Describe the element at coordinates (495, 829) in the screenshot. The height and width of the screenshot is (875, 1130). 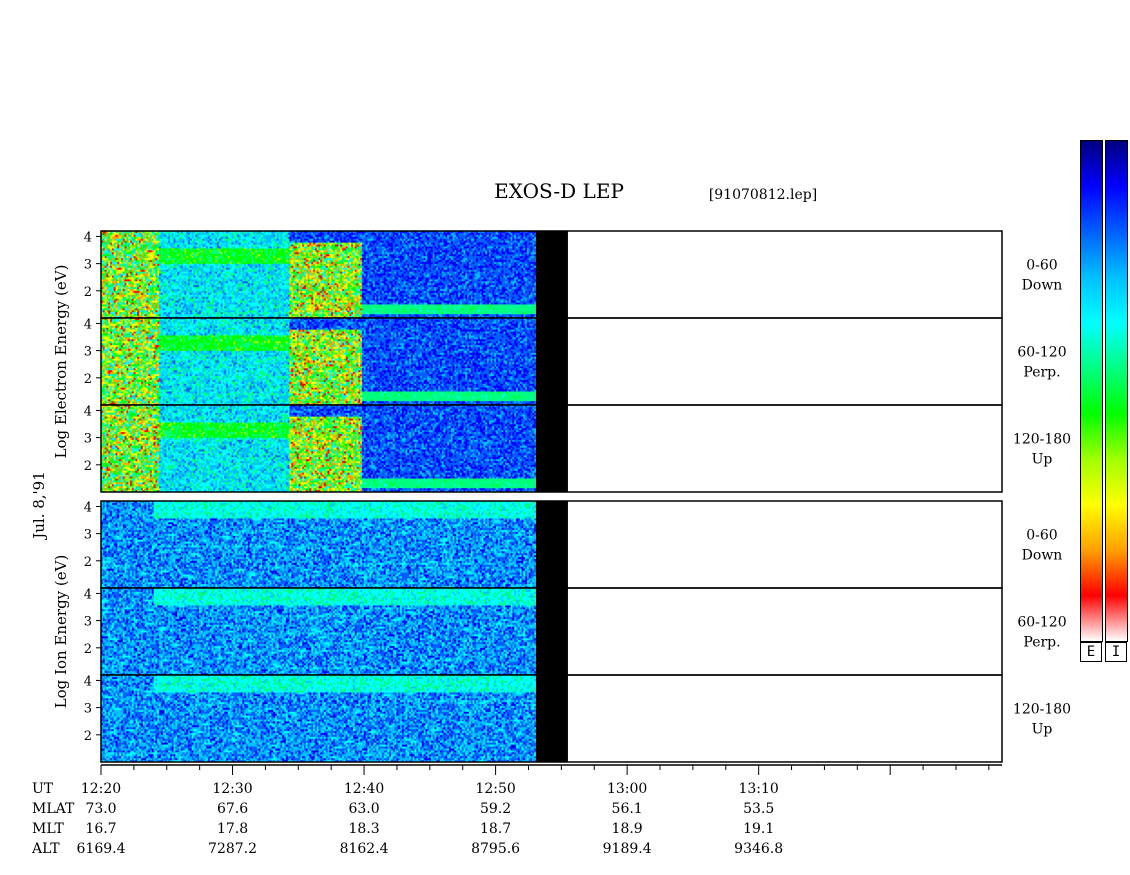
I see `ephemeris-value: 18.7` at that location.